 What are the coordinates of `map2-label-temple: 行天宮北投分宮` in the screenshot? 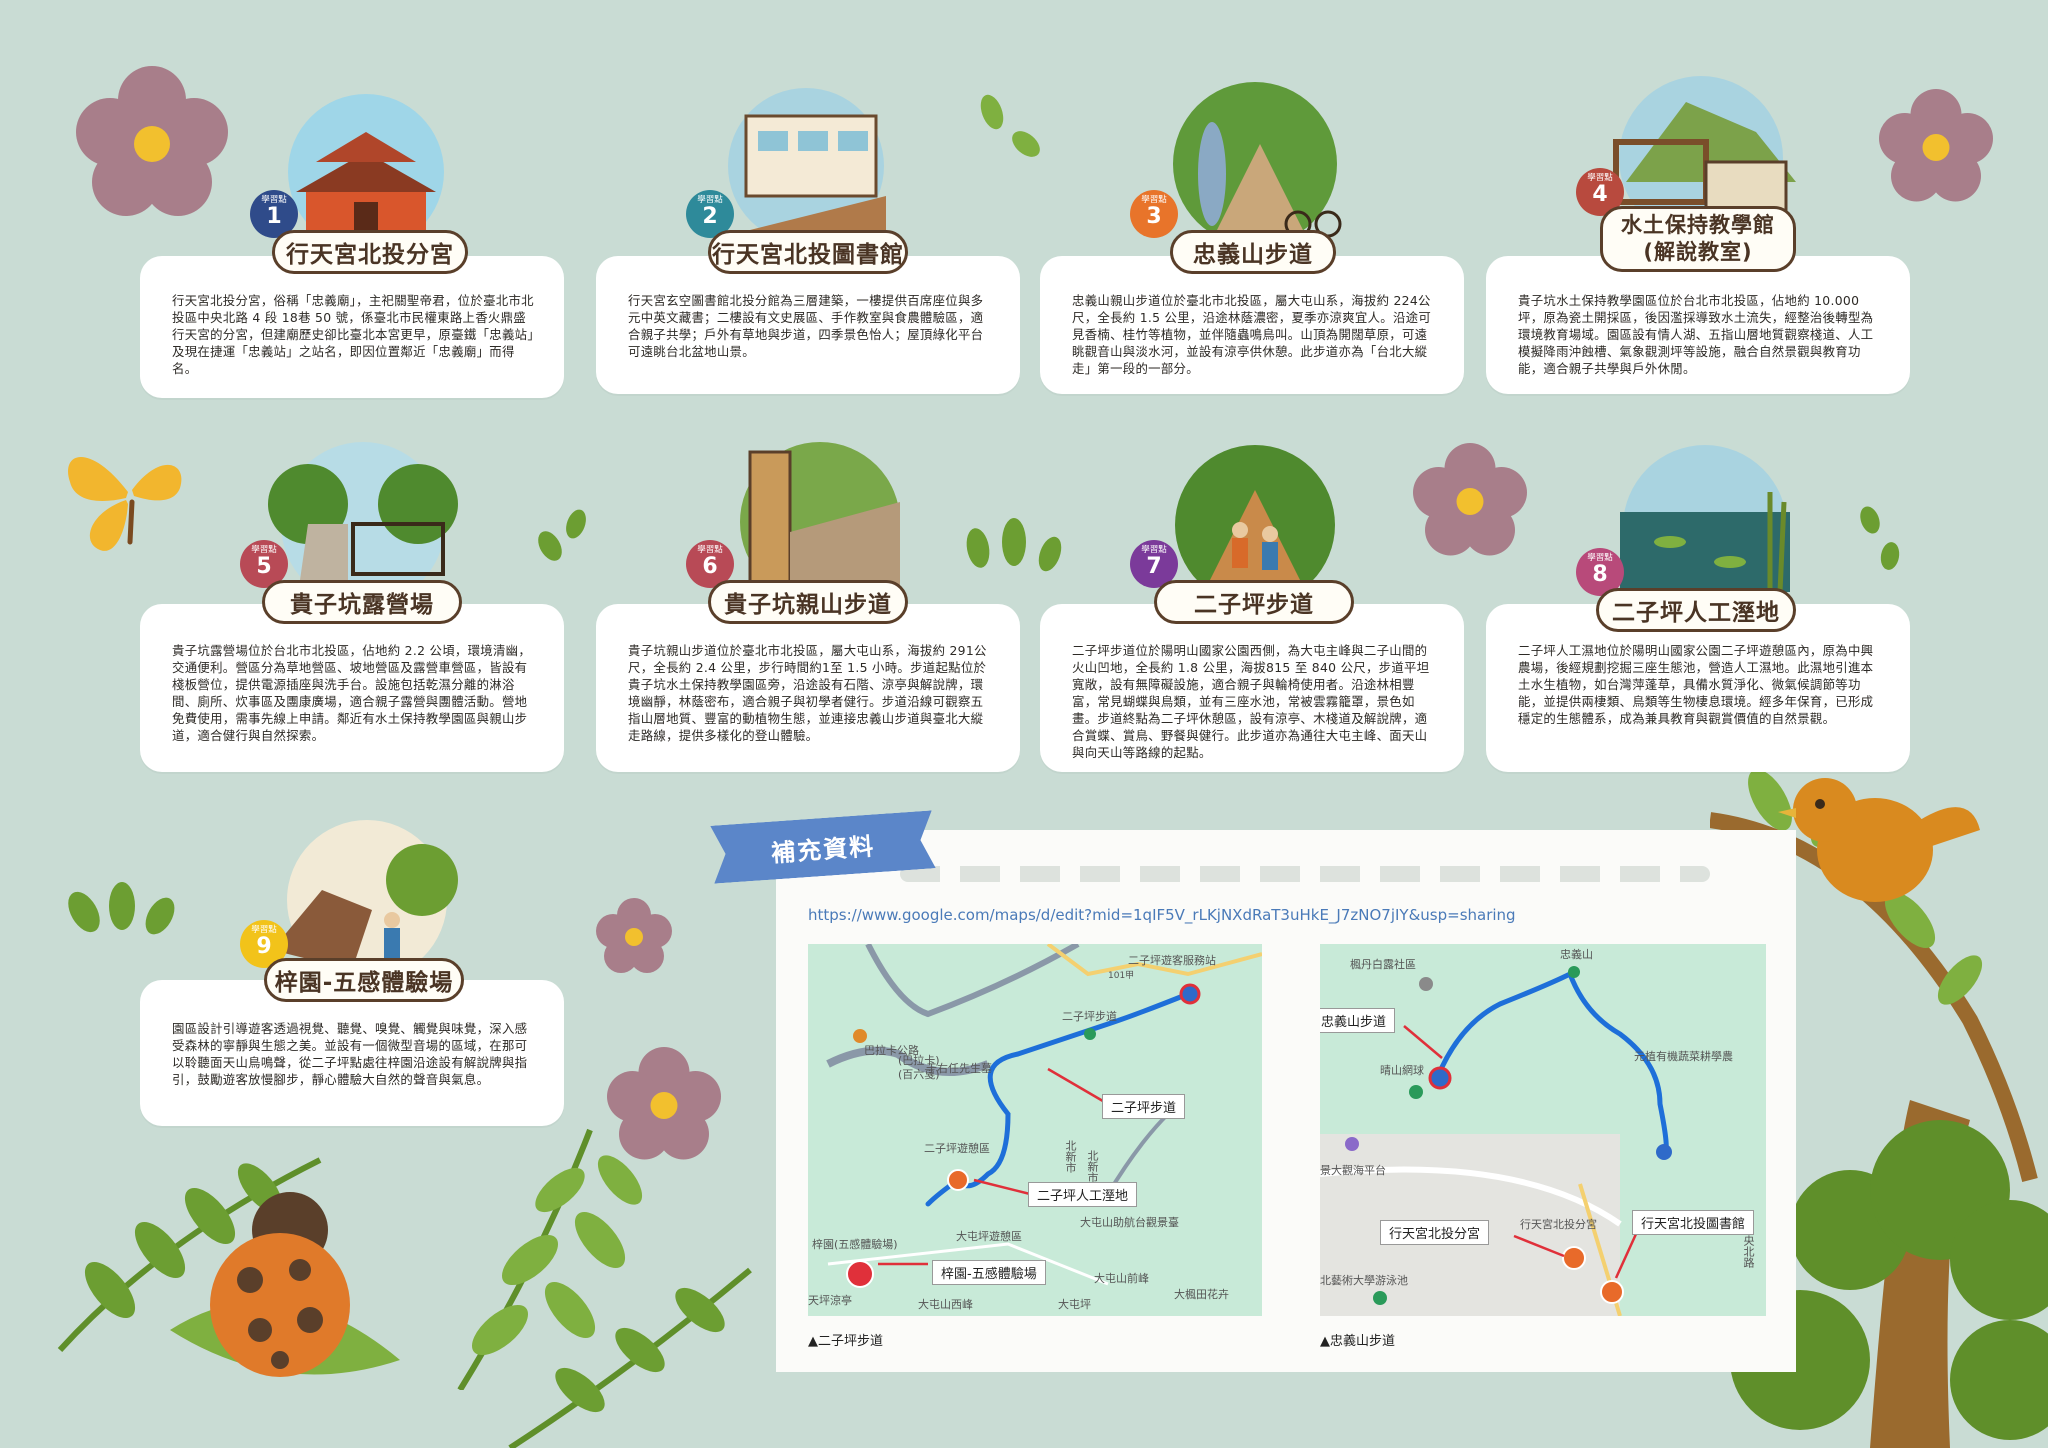 It's located at (1435, 1232).